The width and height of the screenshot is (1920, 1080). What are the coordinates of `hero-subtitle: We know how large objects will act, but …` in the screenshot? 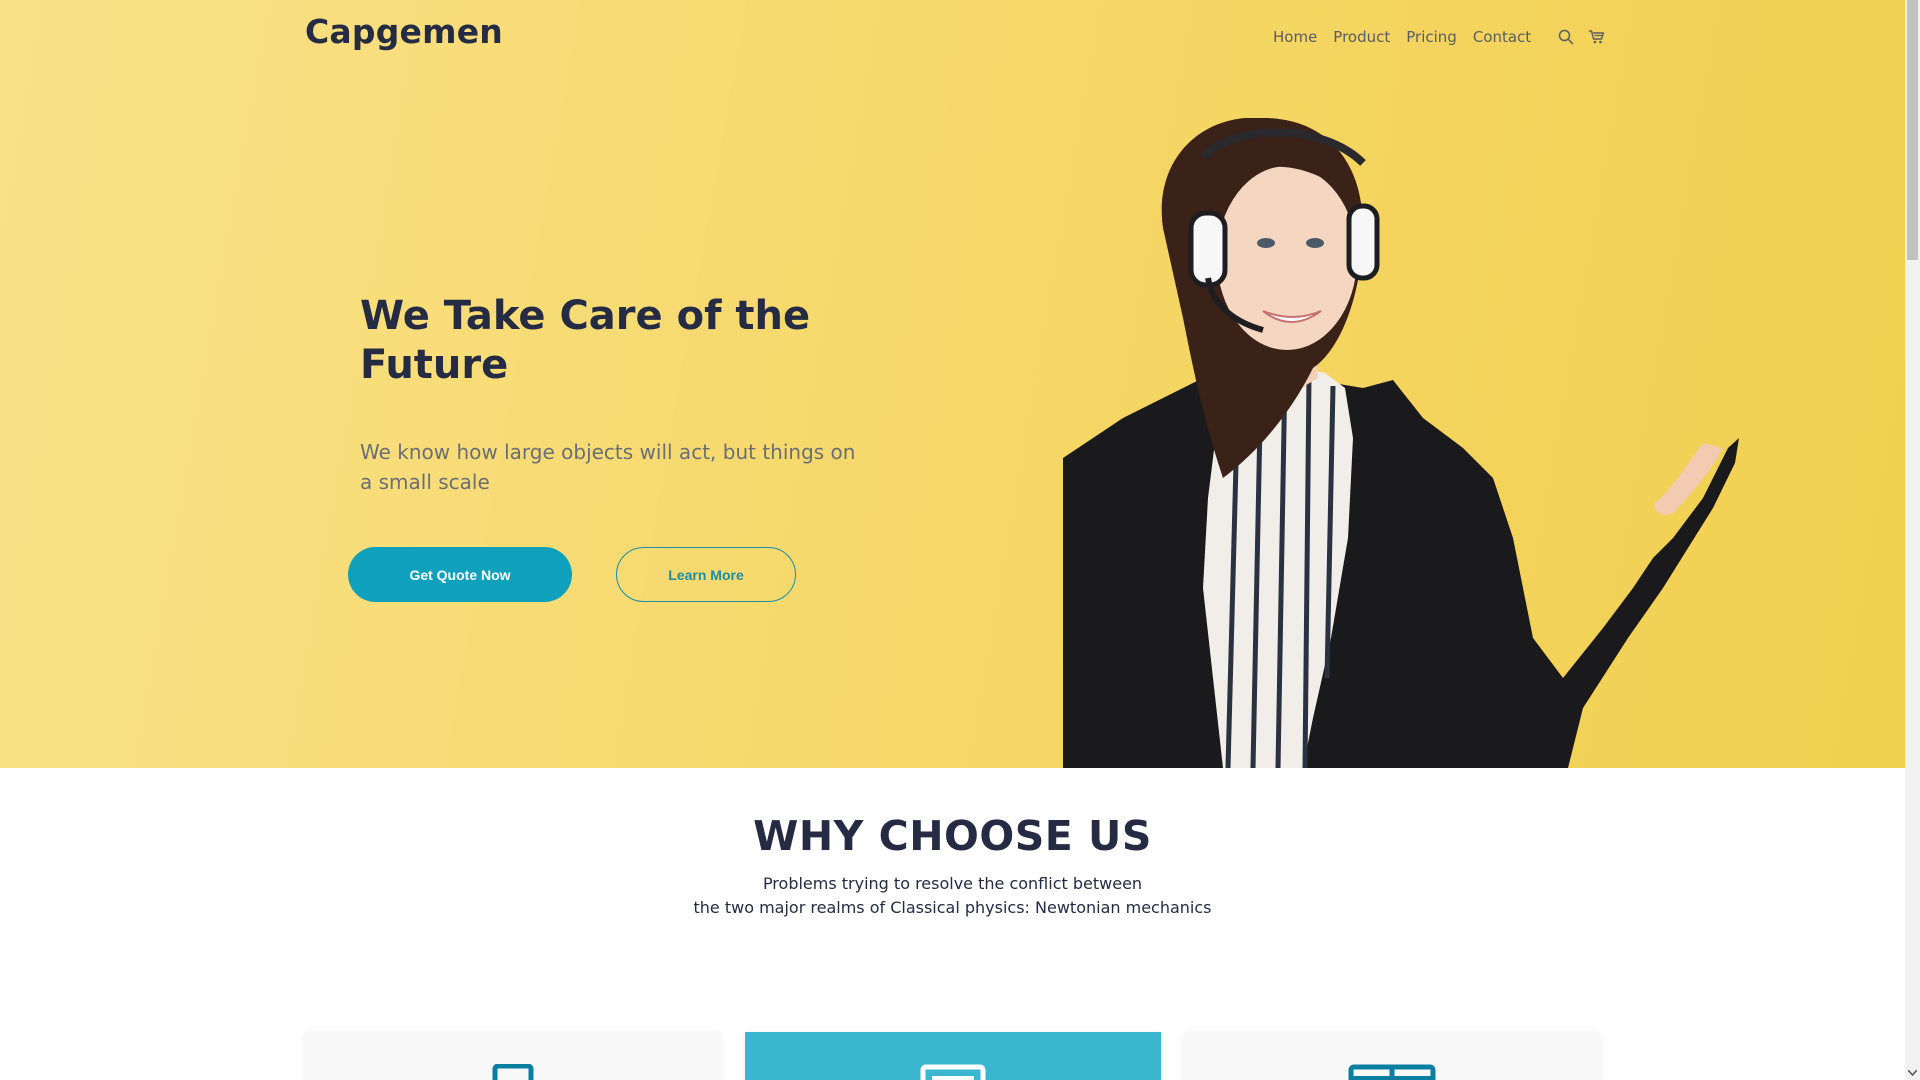 It's located at (608, 467).